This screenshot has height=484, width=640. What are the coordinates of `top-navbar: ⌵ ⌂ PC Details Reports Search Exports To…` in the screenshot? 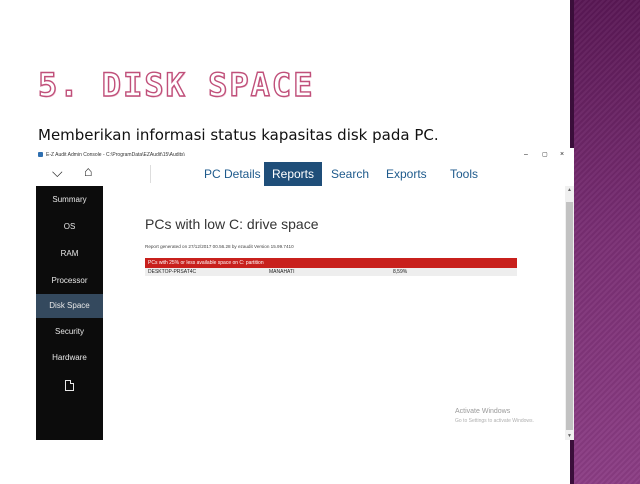 It's located at (305, 174).